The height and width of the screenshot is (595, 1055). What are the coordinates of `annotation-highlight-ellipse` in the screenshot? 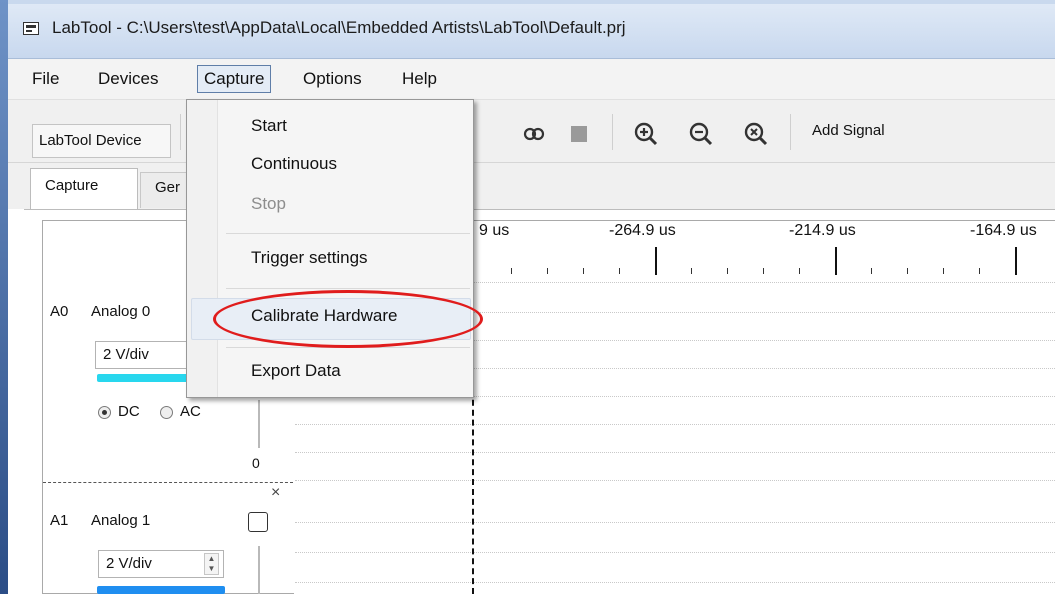 It's located at (348, 319).